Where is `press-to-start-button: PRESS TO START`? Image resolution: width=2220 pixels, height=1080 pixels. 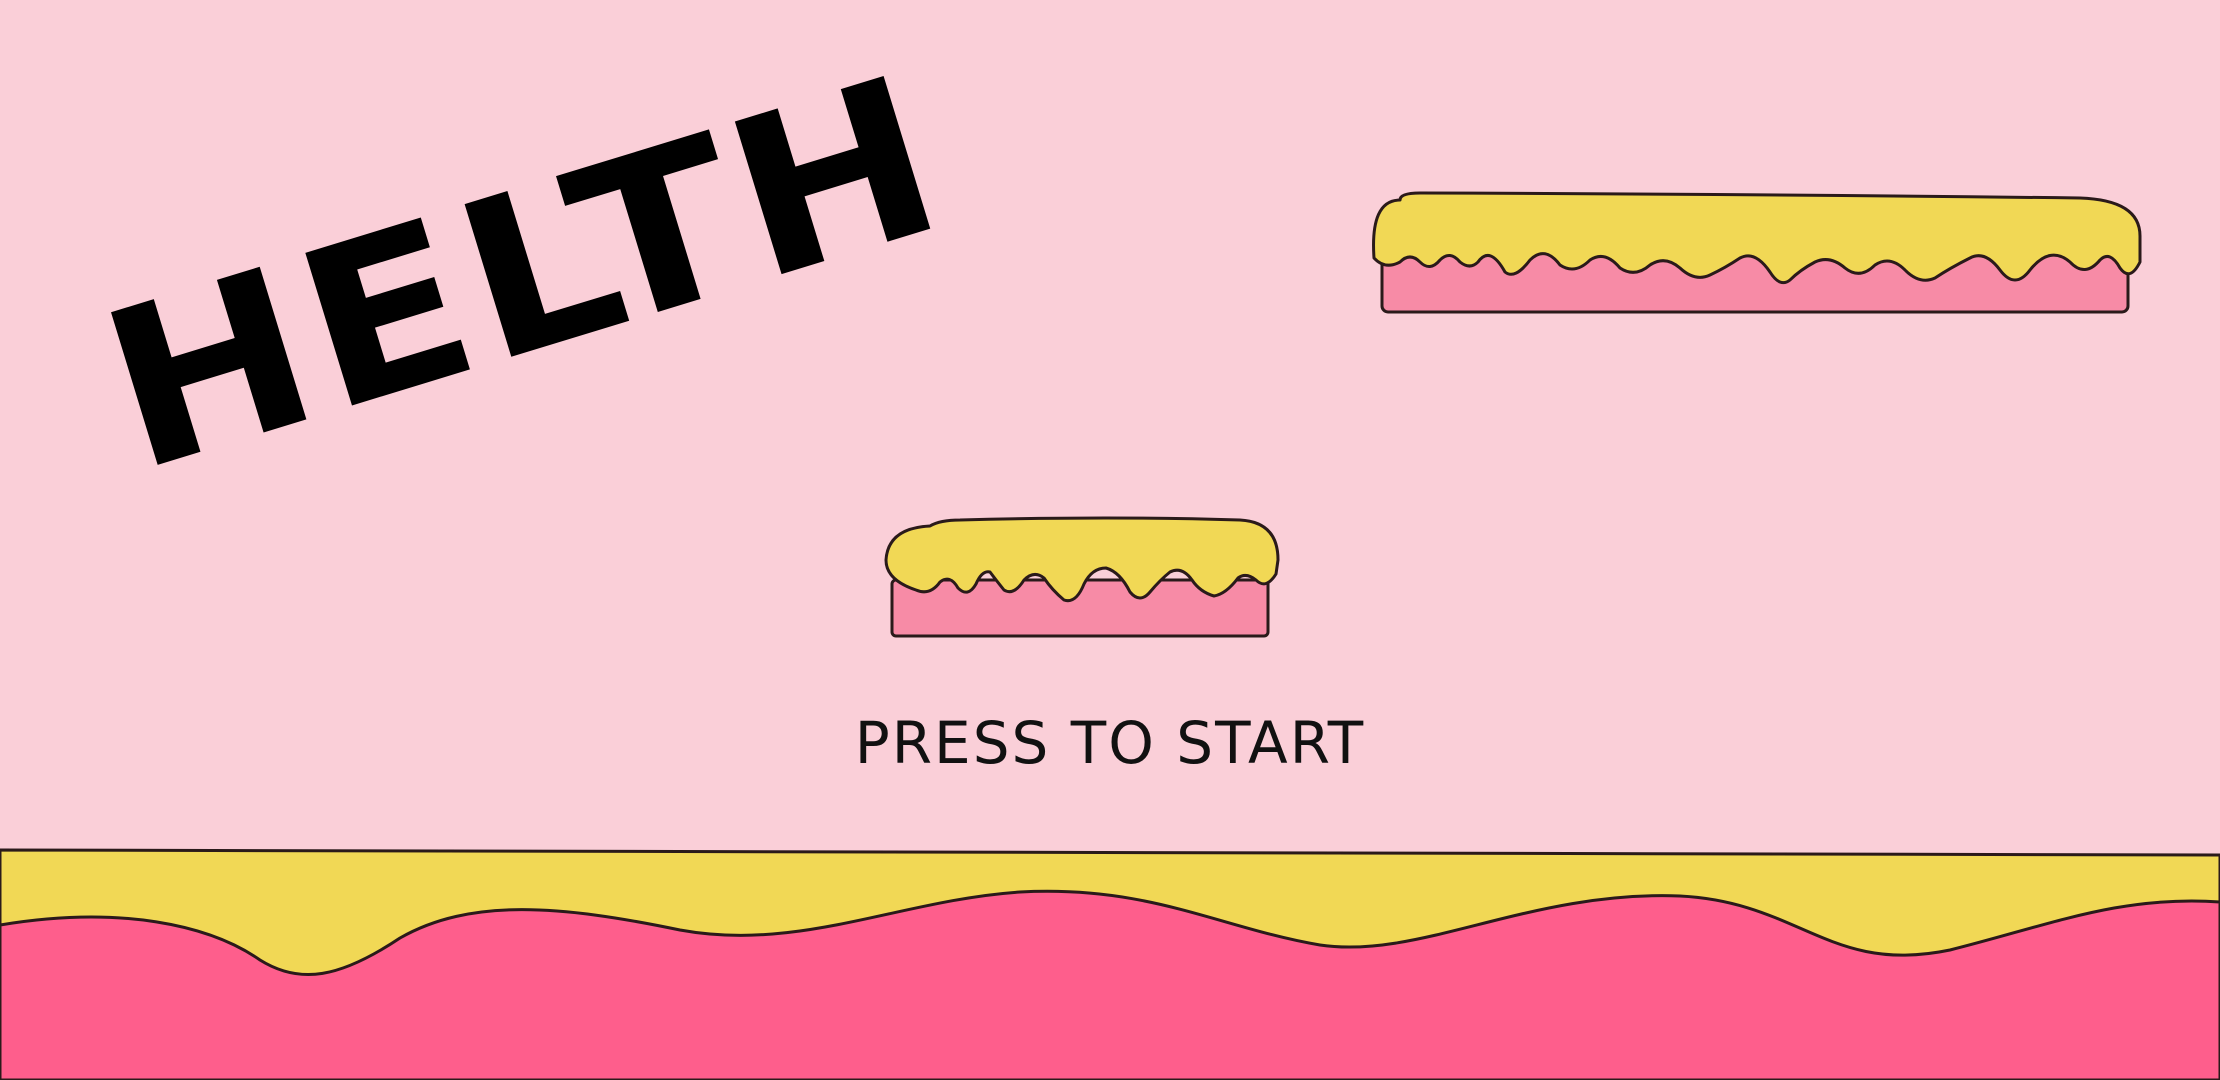
press-to-start-button: PRESS TO START is located at coordinates (1110, 743).